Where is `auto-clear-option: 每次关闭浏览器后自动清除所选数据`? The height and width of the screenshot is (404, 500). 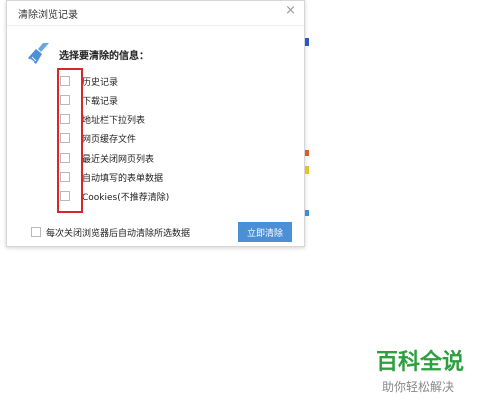 auto-clear-option: 每次关闭浏览器后自动清除所选数据 is located at coordinates (131, 234).